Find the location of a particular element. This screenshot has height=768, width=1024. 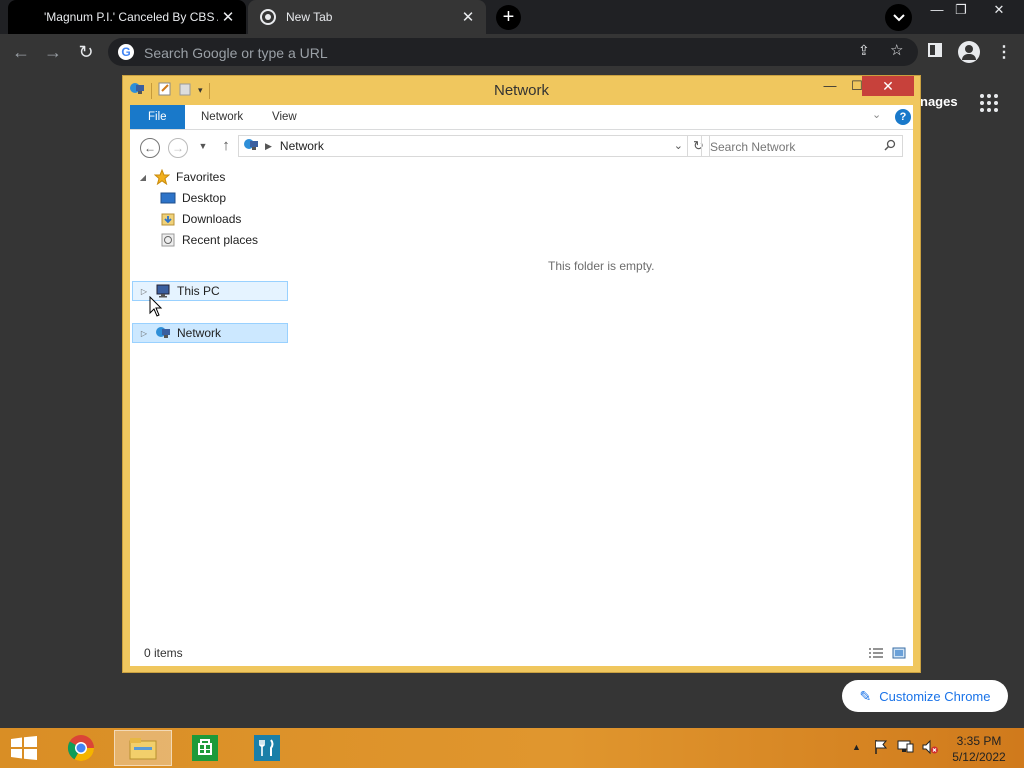

star-icon is located at coordinates (162, 177).